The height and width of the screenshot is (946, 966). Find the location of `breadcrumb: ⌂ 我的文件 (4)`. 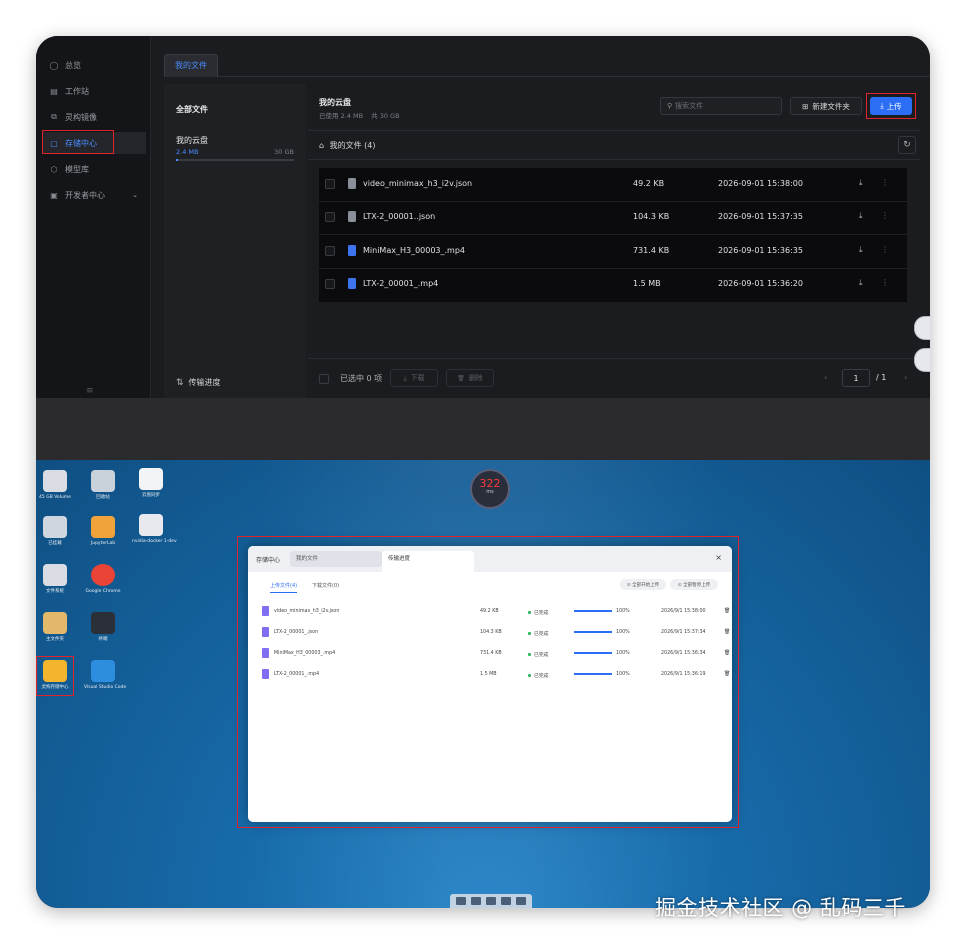

breadcrumb: ⌂ 我的文件 (4) is located at coordinates (347, 145).